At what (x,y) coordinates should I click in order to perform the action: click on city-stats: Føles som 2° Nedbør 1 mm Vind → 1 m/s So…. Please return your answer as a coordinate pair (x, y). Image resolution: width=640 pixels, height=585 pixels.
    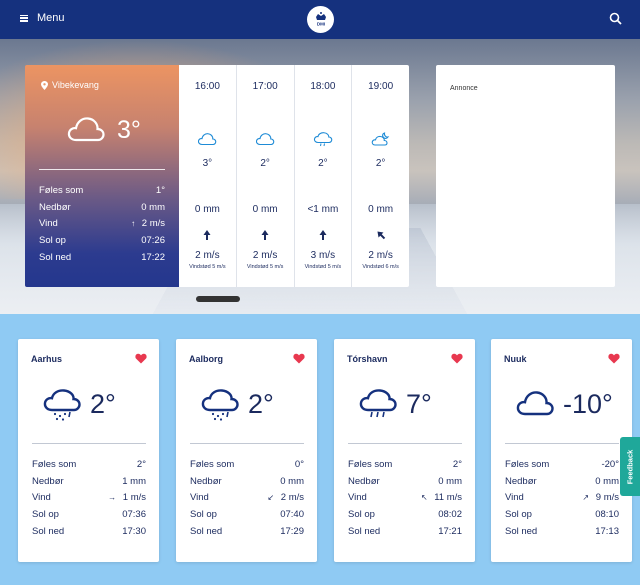
    Looking at the image, I should click on (89, 498).